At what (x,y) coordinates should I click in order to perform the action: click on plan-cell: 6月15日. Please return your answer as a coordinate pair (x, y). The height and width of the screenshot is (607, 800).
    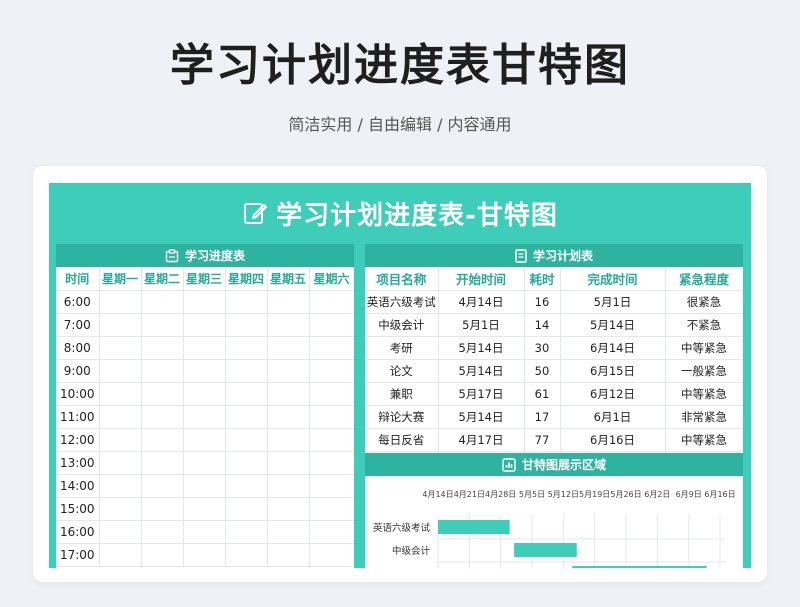
    Looking at the image, I should click on (613, 371).